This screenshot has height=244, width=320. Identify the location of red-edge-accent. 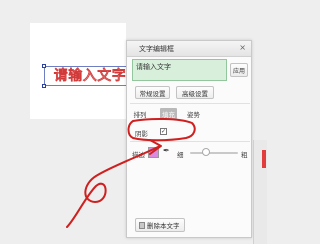
(264, 159).